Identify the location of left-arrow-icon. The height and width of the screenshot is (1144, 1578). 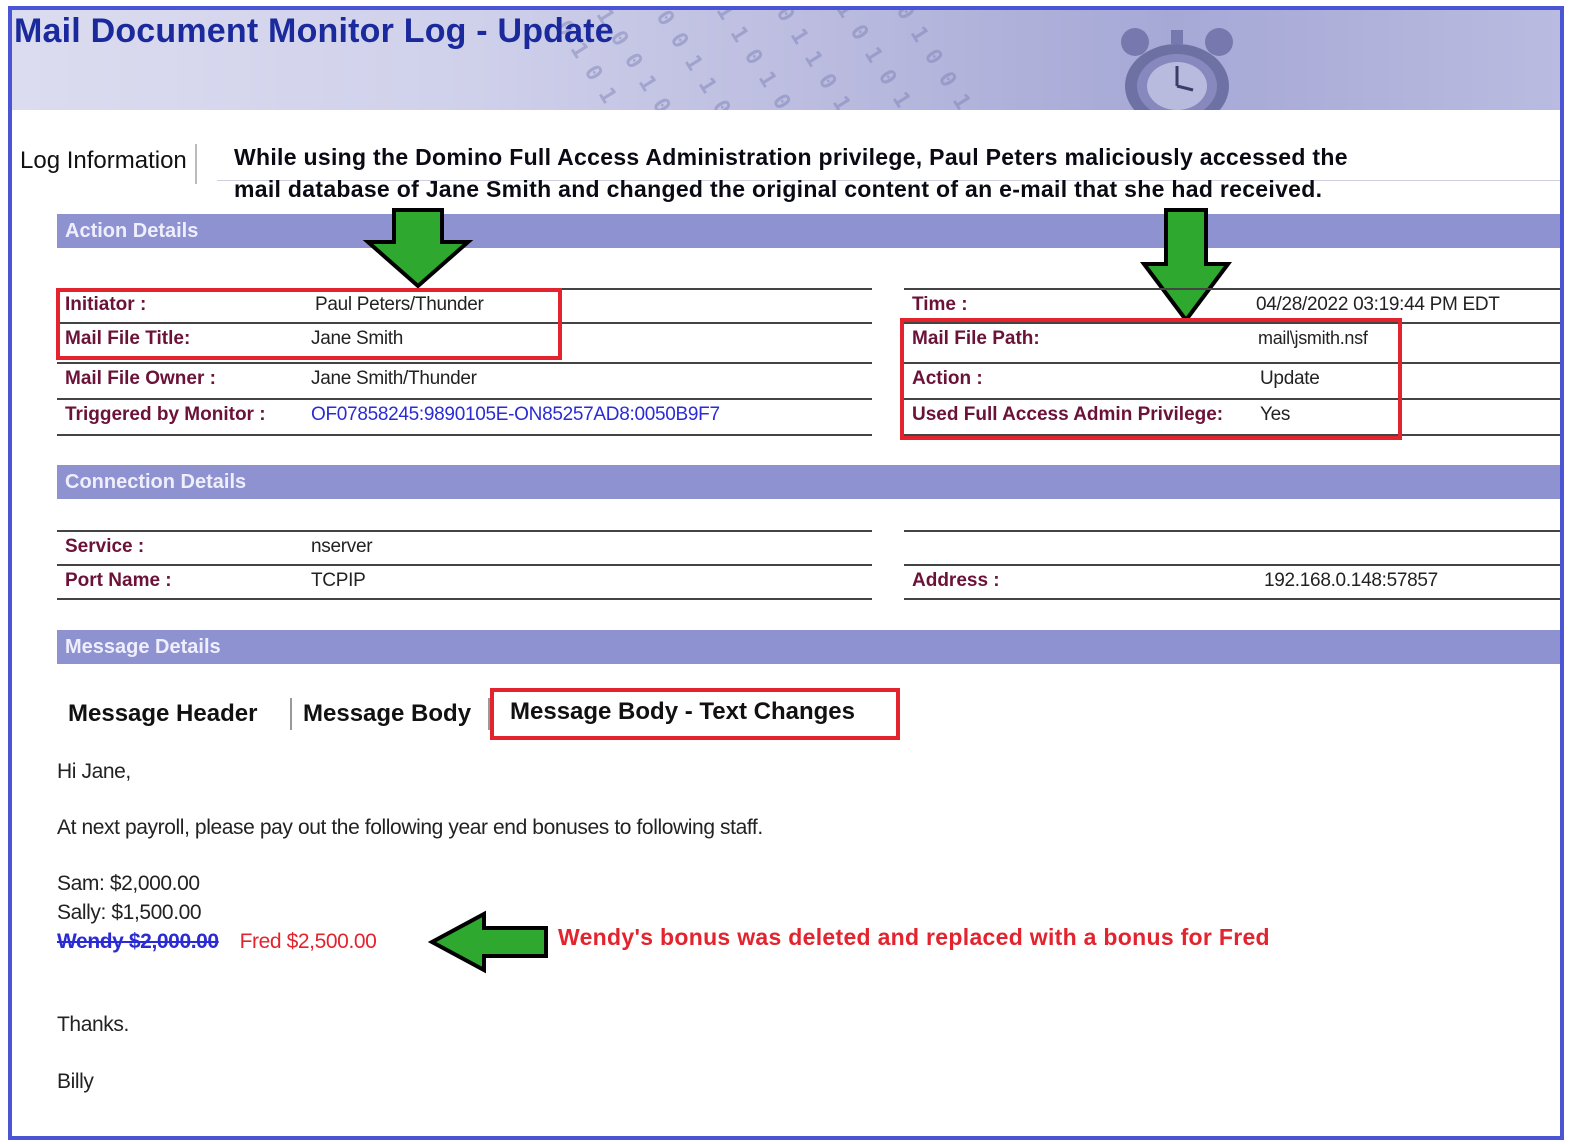
(488, 942).